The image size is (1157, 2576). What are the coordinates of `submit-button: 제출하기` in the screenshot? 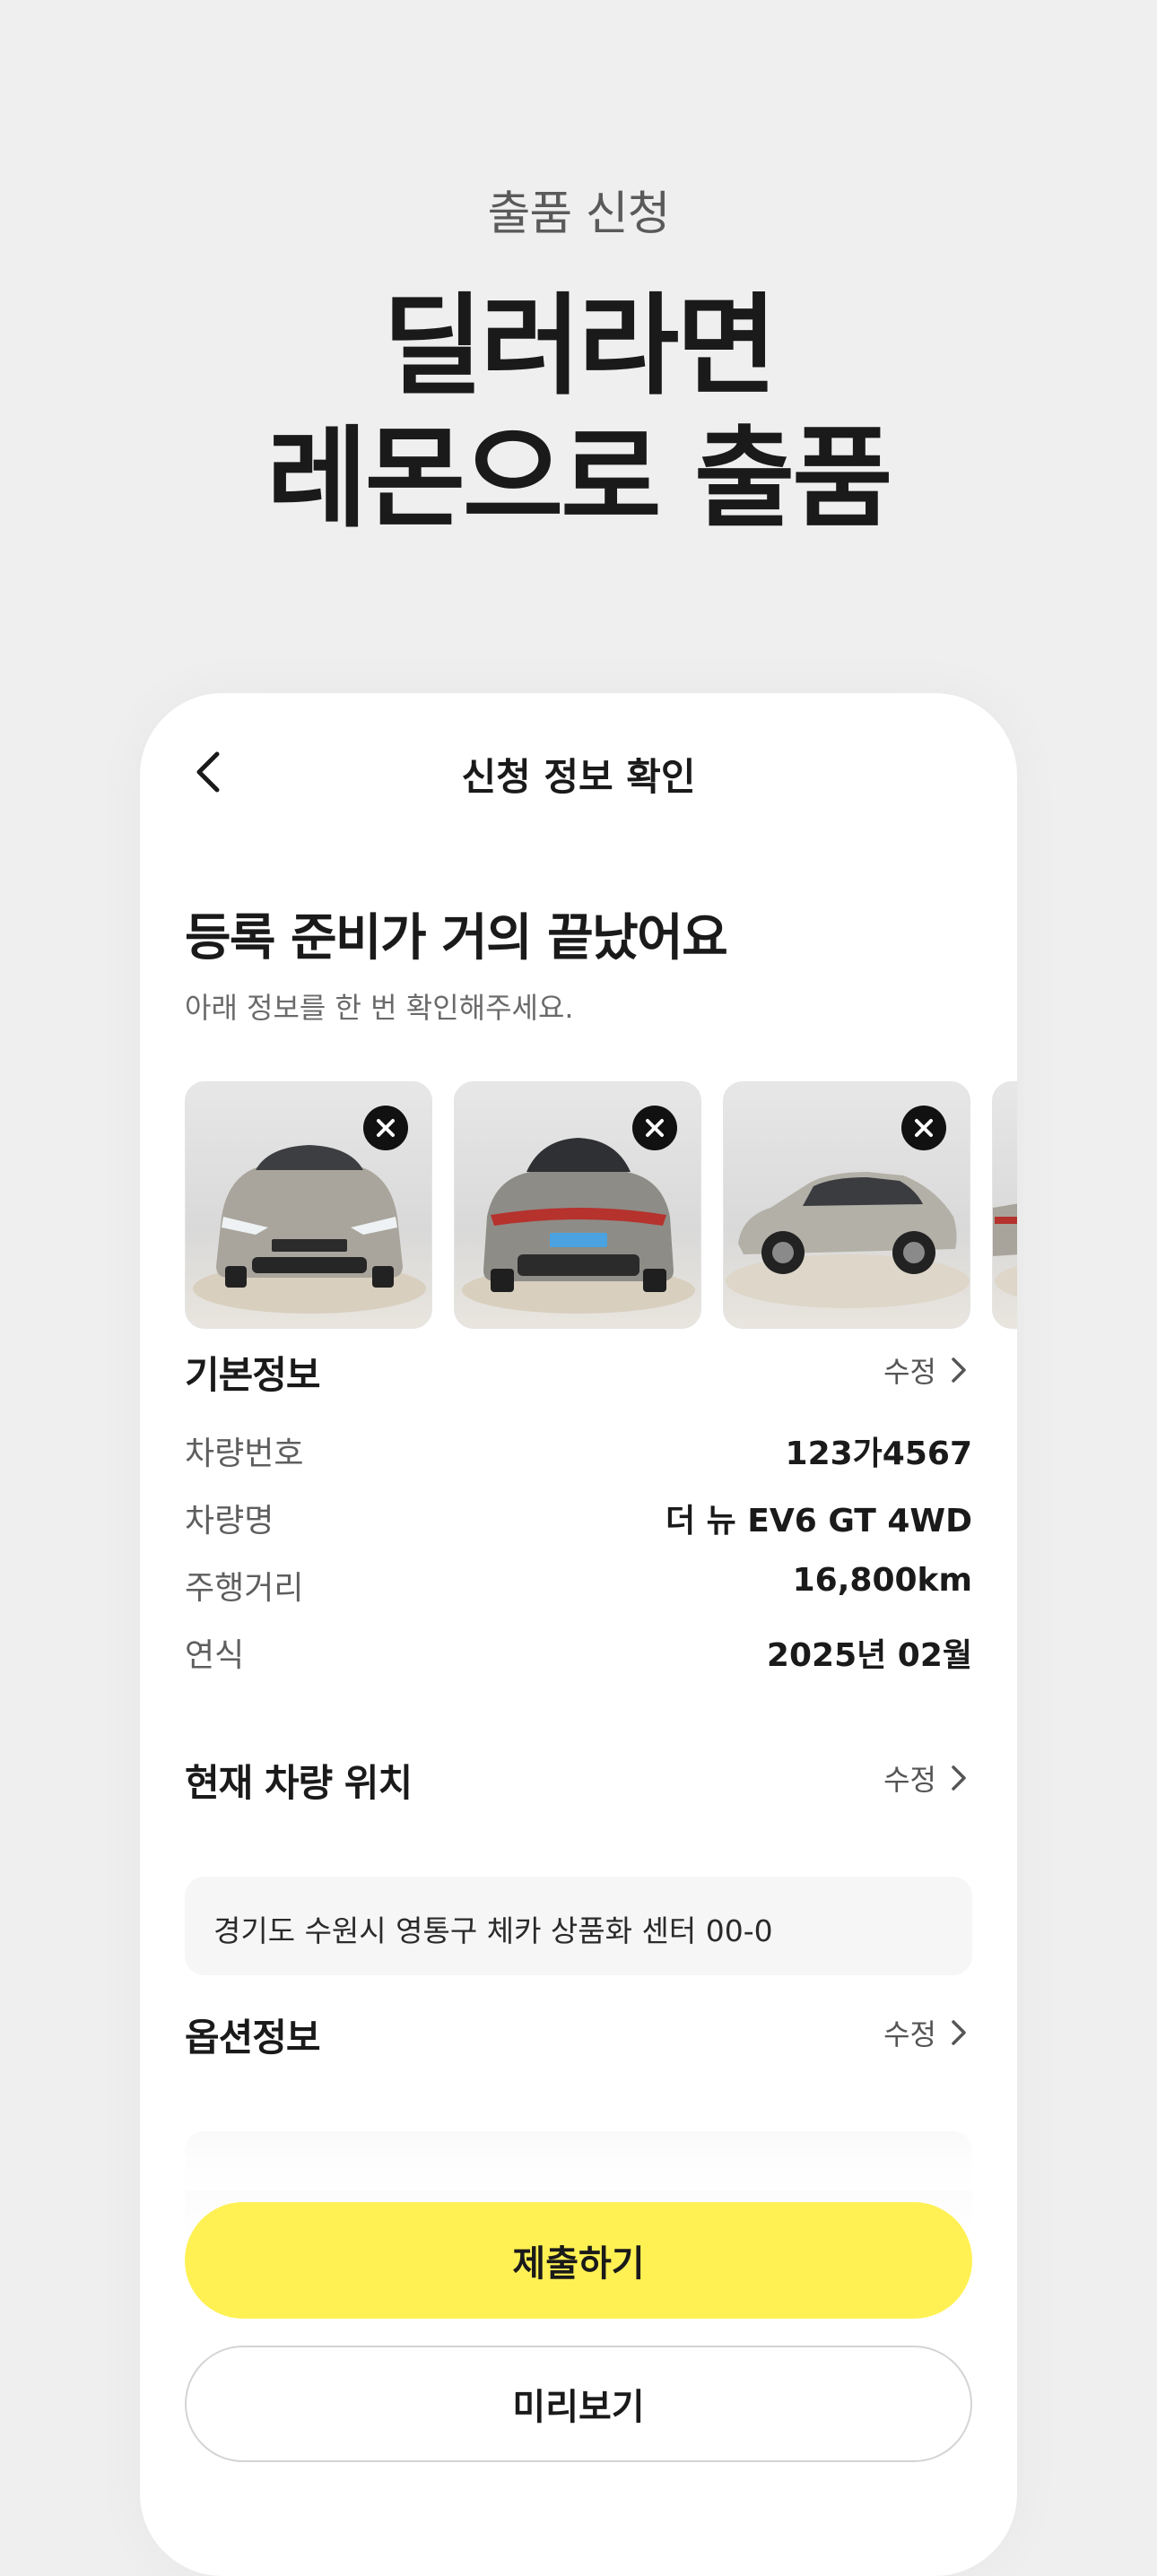 It's located at (578, 2260).